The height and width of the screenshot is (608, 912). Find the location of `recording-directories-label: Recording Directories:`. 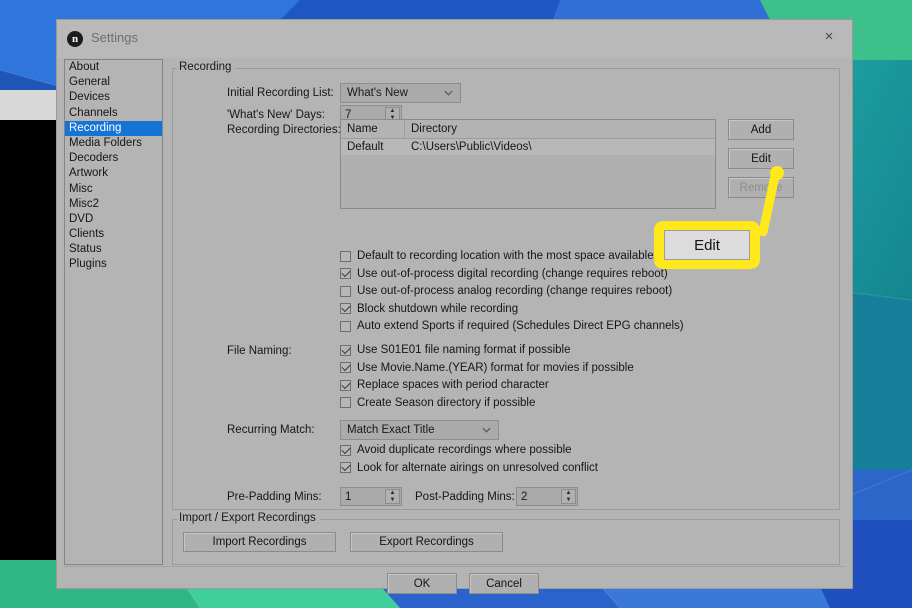

recording-directories-label: Recording Directories: is located at coordinates (284, 130).